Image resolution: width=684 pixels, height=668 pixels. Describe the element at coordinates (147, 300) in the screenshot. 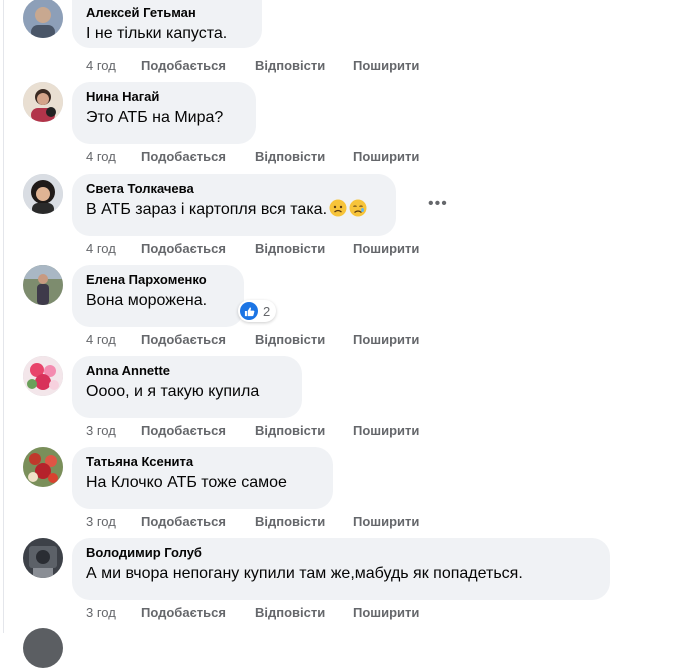

I see `comment-text: Вона морожена.` at that location.